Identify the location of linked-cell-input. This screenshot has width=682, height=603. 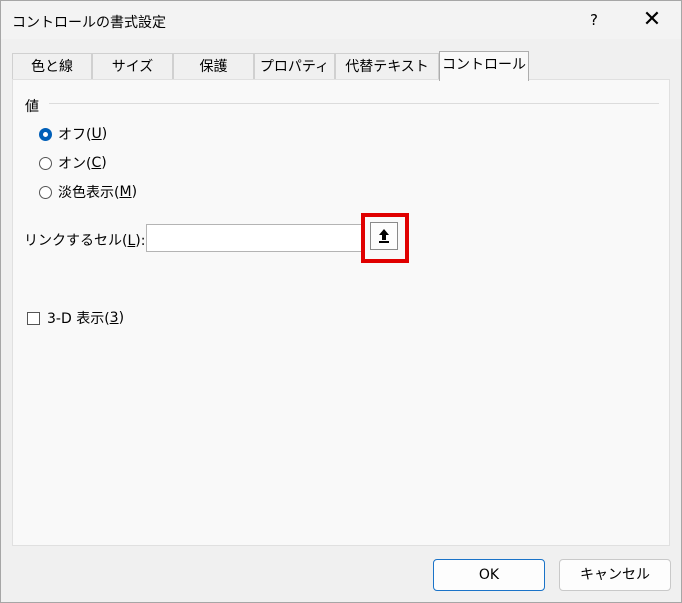
(254, 238).